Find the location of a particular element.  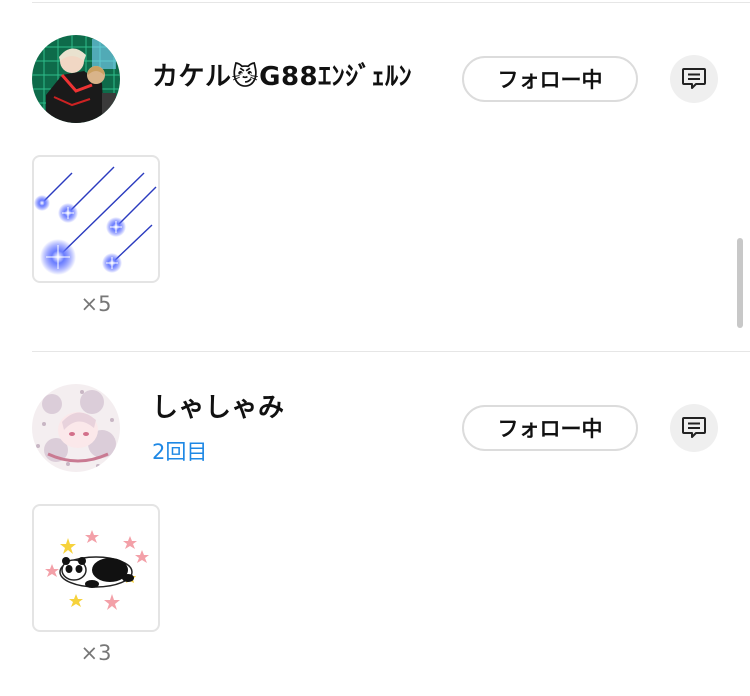

username-suffix: G88ｴﾝｼﾞｪﾙﾝ is located at coordinates (336, 77).